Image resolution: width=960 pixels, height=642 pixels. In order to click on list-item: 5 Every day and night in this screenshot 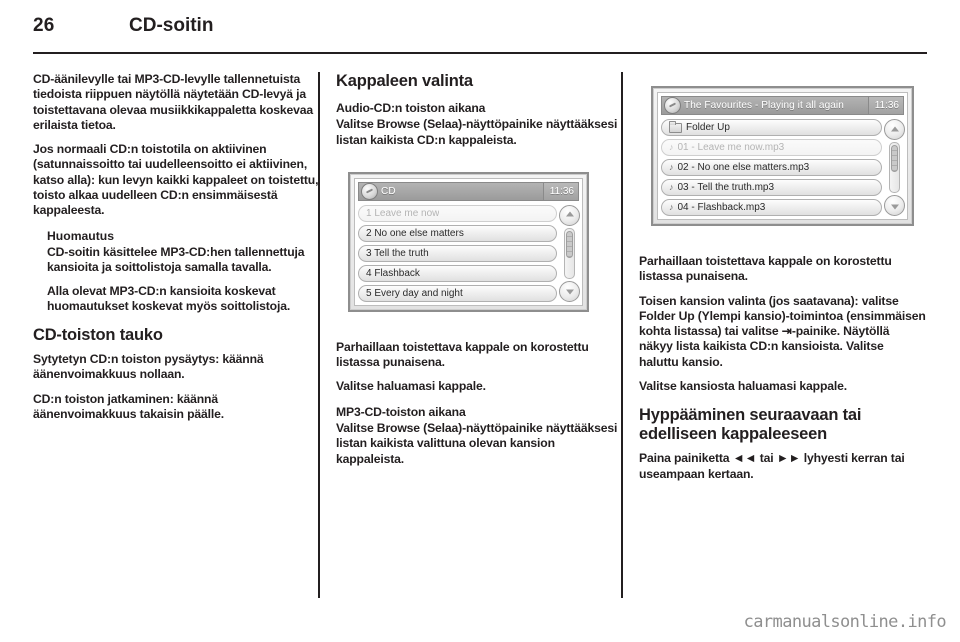, I will do `click(457, 293)`.